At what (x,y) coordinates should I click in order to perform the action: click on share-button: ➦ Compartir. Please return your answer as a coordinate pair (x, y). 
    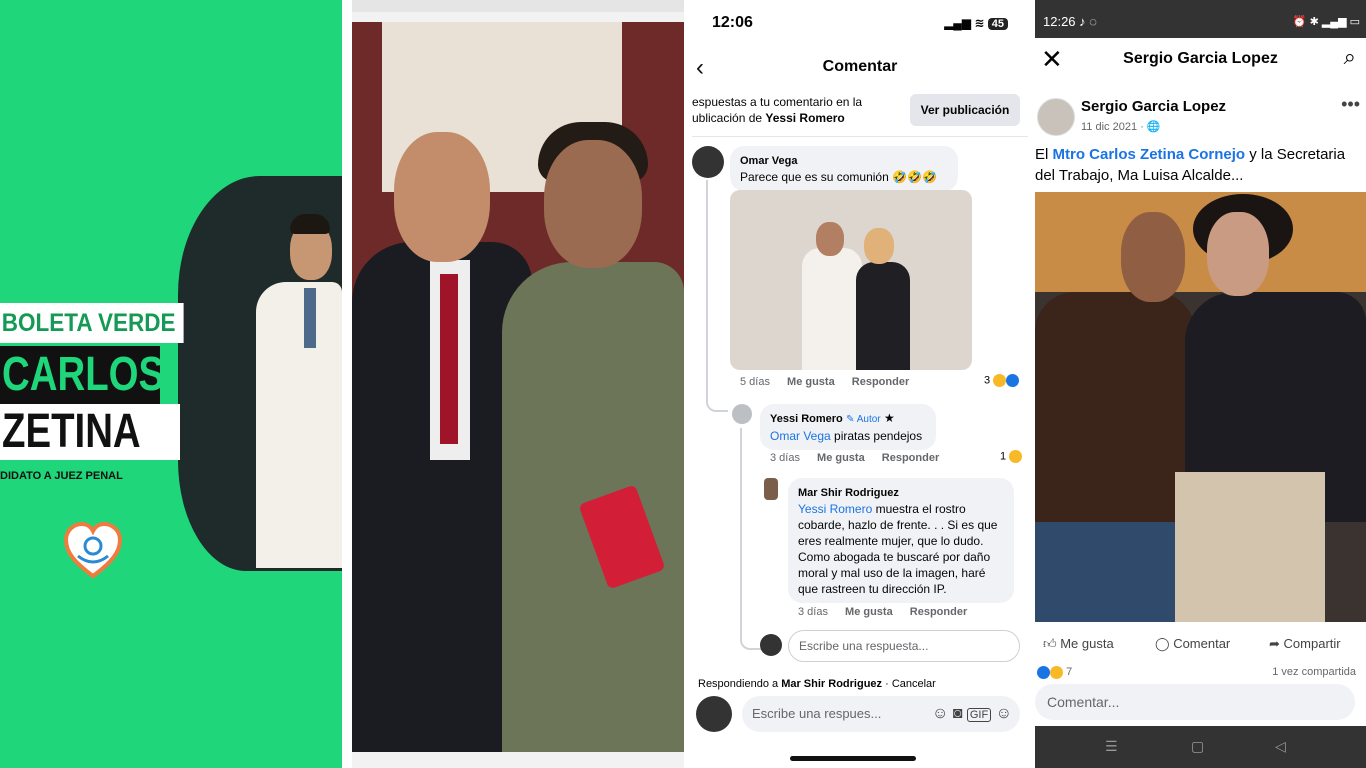
    Looking at the image, I should click on (1305, 644).